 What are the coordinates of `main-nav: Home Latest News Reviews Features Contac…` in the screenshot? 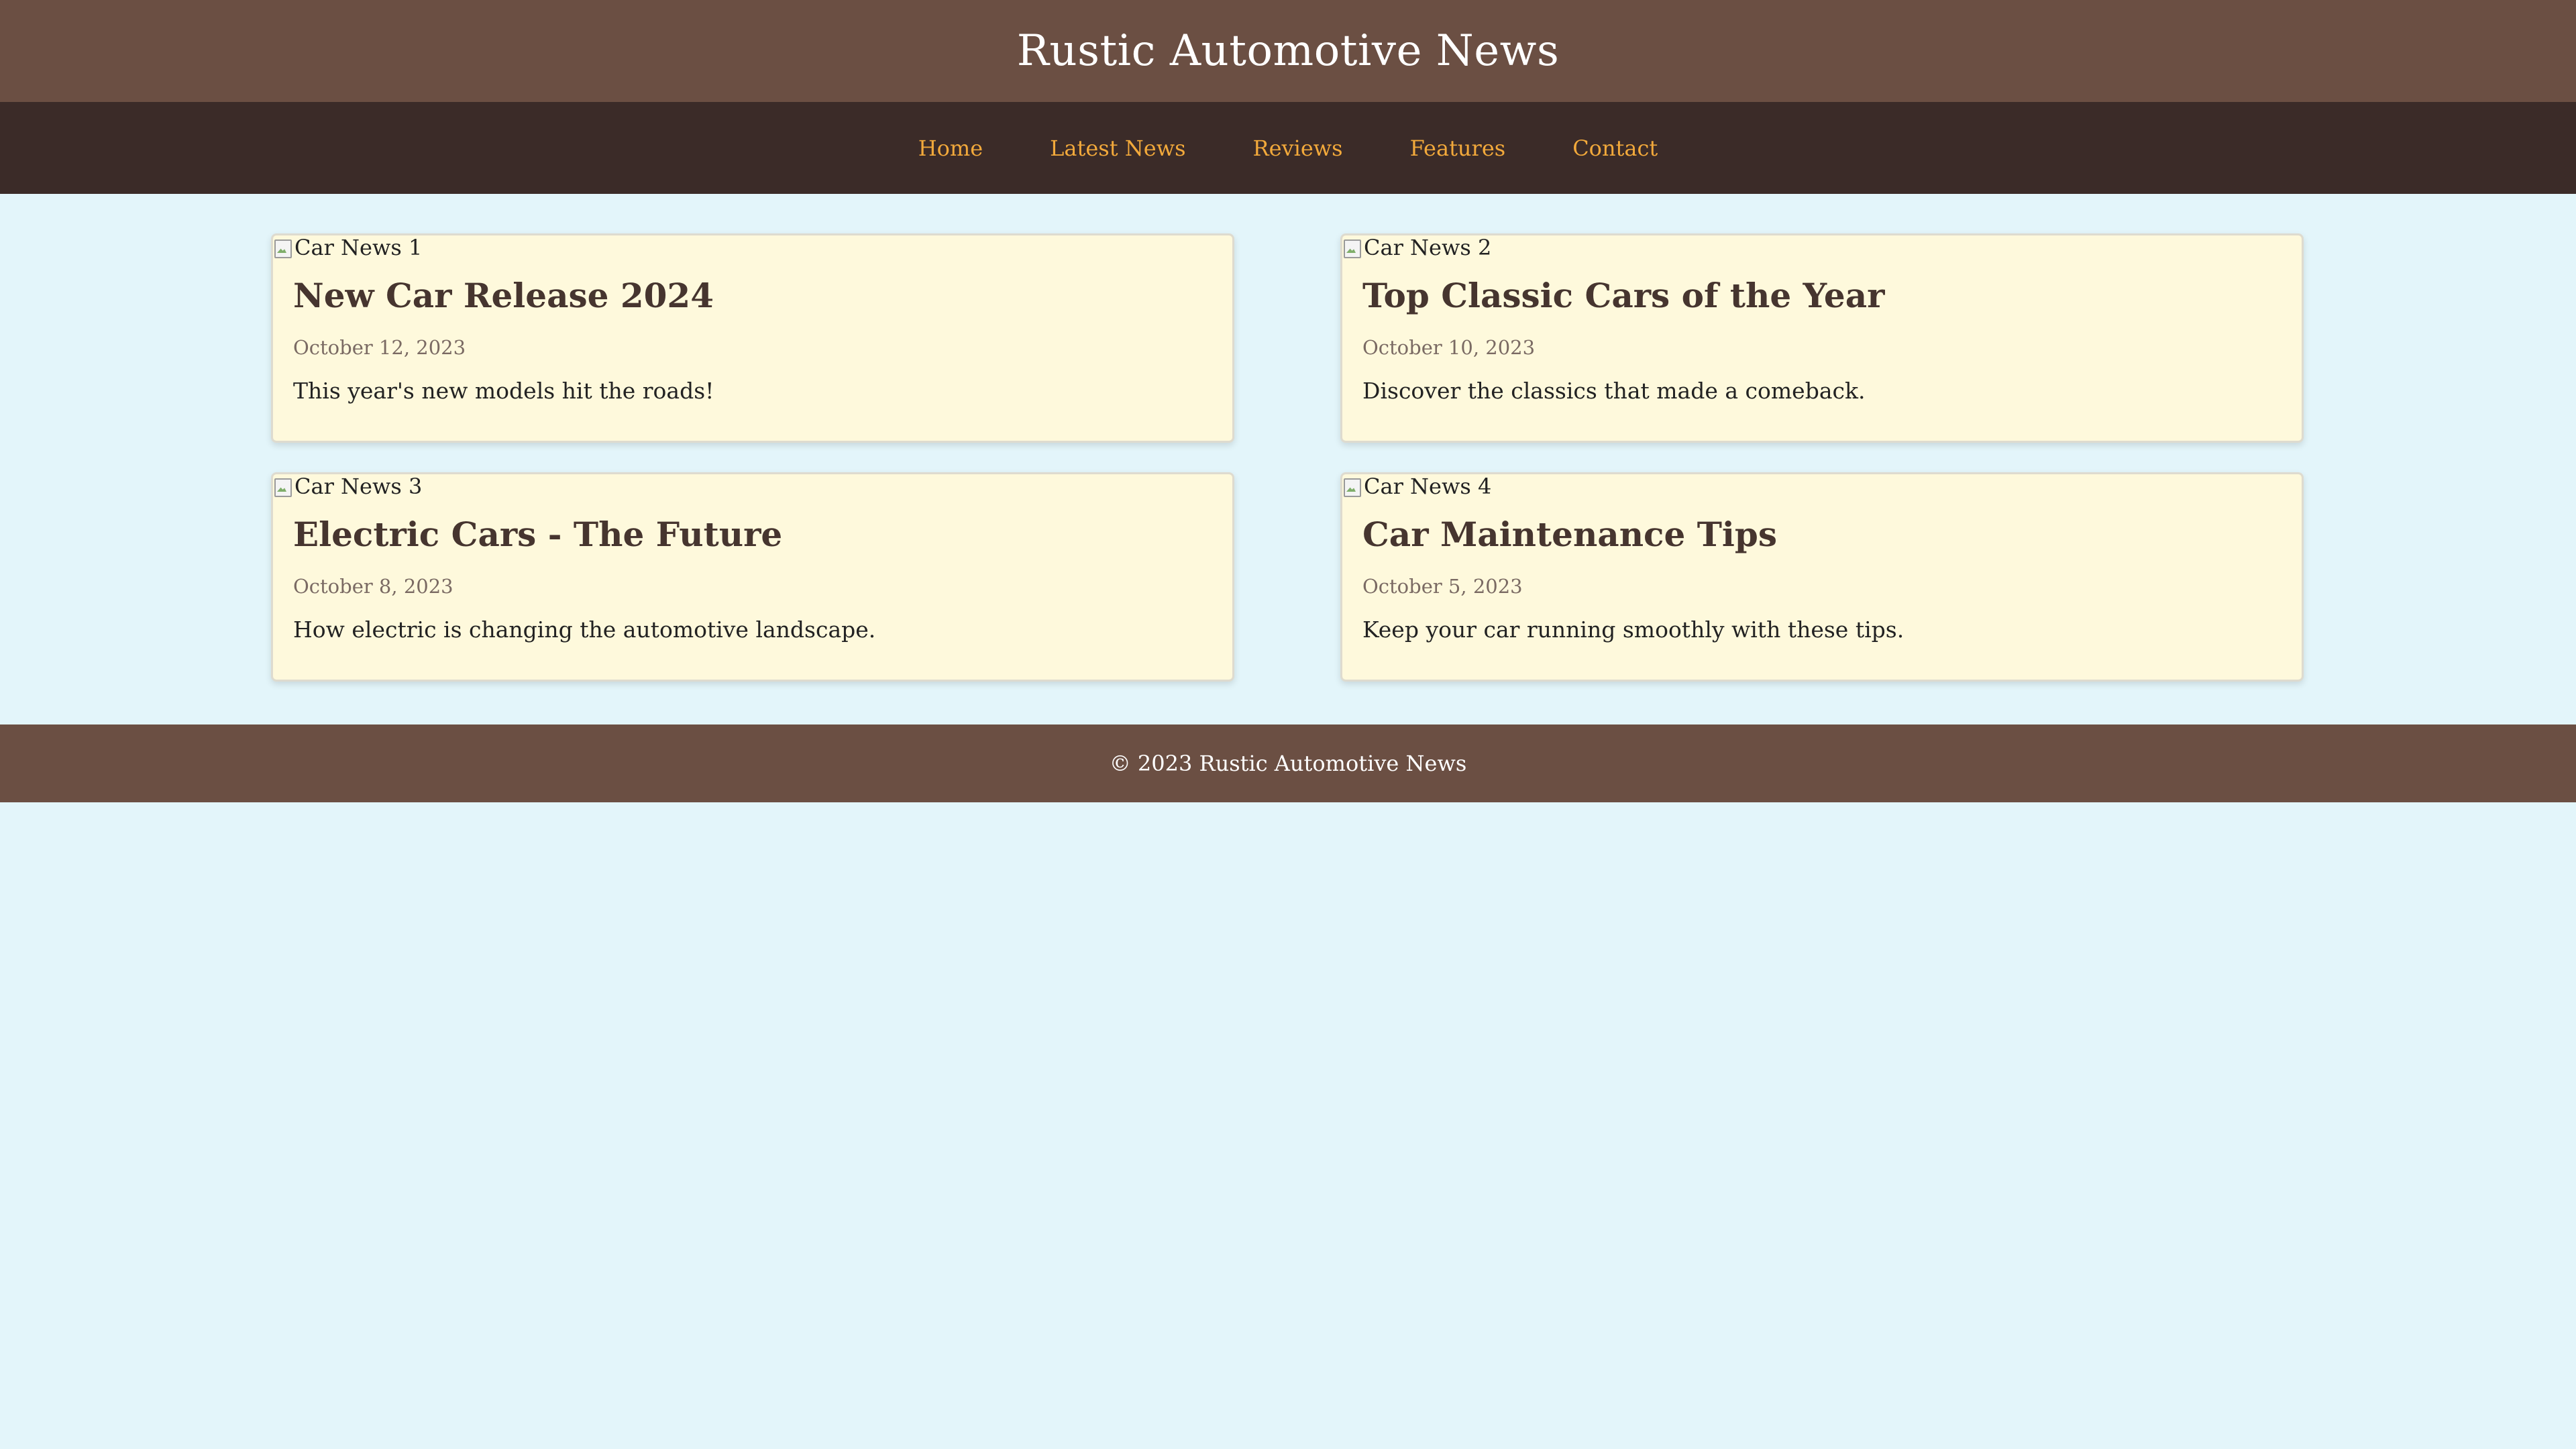 It's located at (1288, 148).